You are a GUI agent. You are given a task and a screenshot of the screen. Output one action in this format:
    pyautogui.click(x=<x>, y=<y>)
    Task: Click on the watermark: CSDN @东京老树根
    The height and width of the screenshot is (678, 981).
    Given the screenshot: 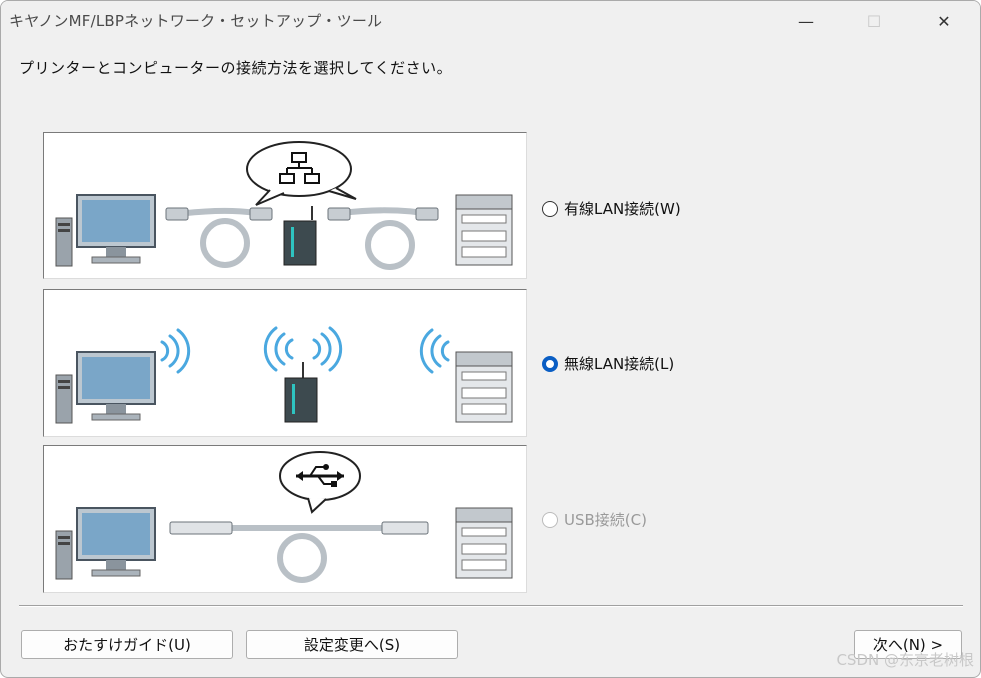 What is the action you would take?
    pyautogui.click(x=905, y=660)
    